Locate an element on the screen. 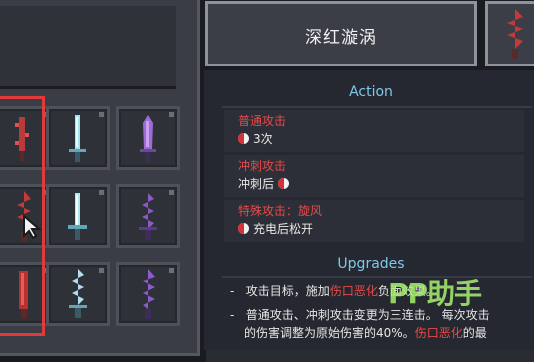 This screenshot has height=362, width=534. twisted-ice-sword-icon is located at coordinates (78, 293).